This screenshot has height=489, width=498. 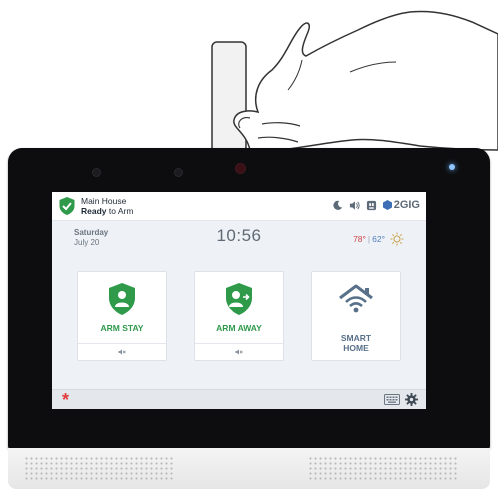 What do you see at coordinates (392, 399) in the screenshot?
I see `keypad-icon` at bounding box center [392, 399].